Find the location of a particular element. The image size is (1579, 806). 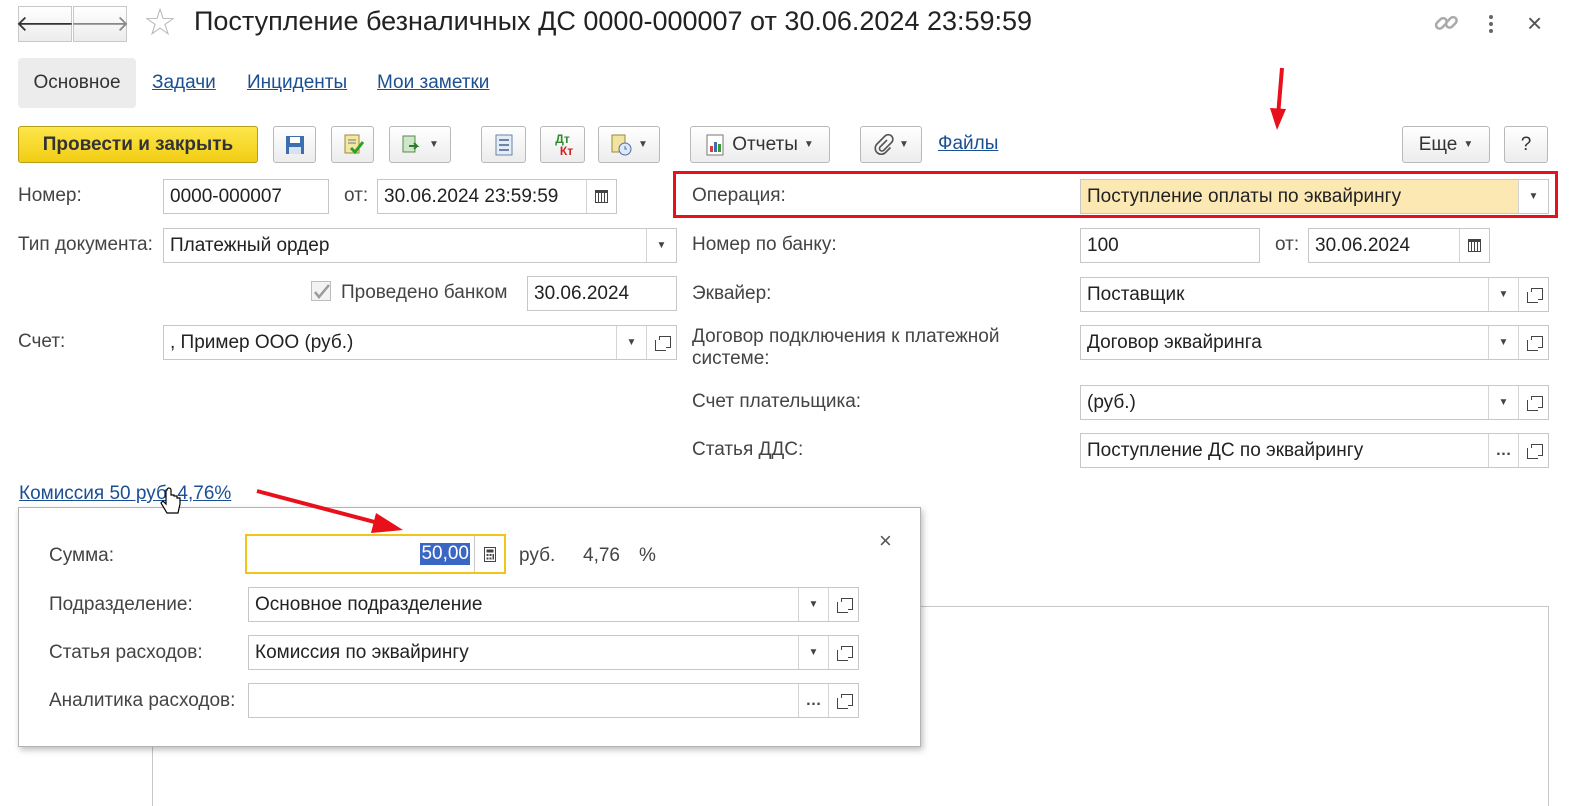

down-arrow-annotation is located at coordinates (1278, 98).